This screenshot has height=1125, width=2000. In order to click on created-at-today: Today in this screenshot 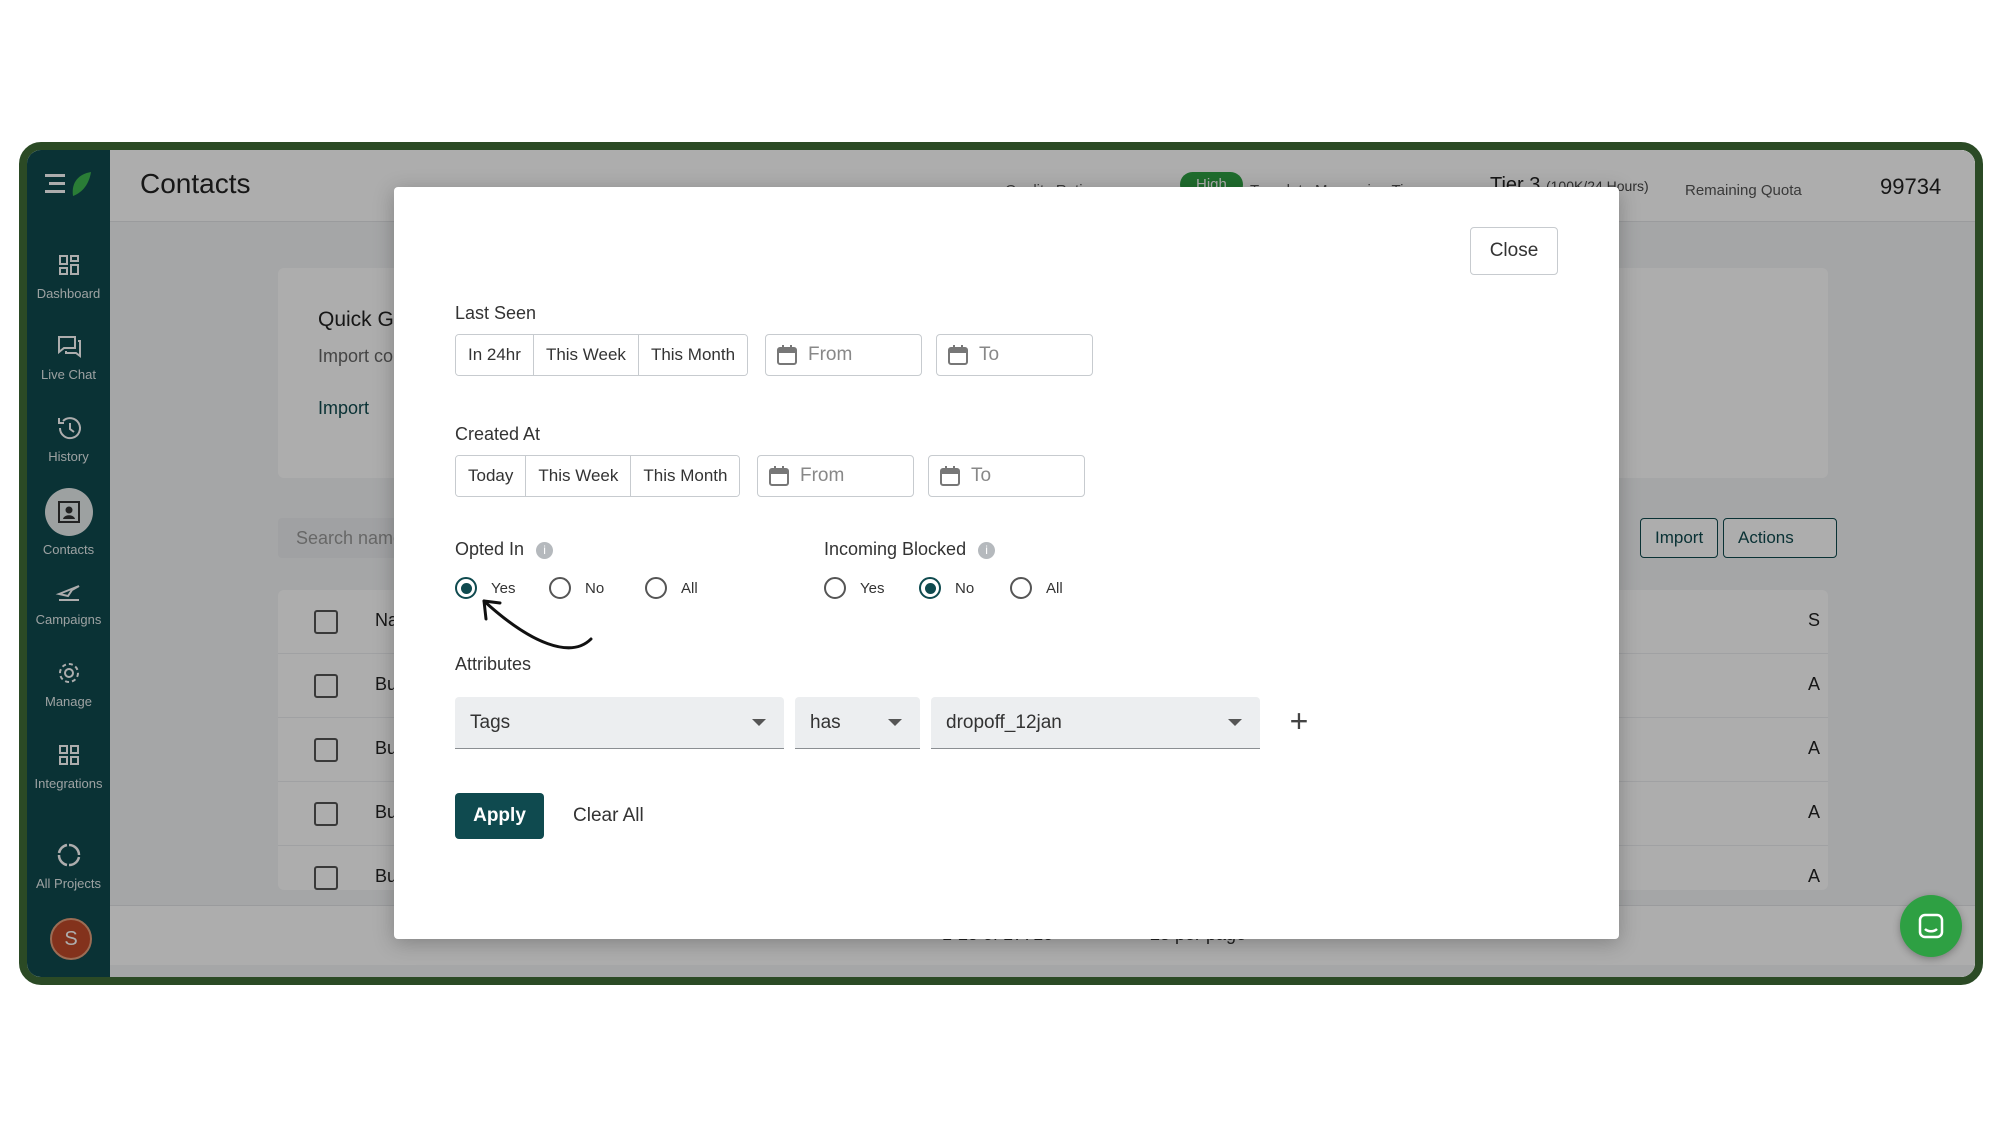, I will do `click(491, 476)`.